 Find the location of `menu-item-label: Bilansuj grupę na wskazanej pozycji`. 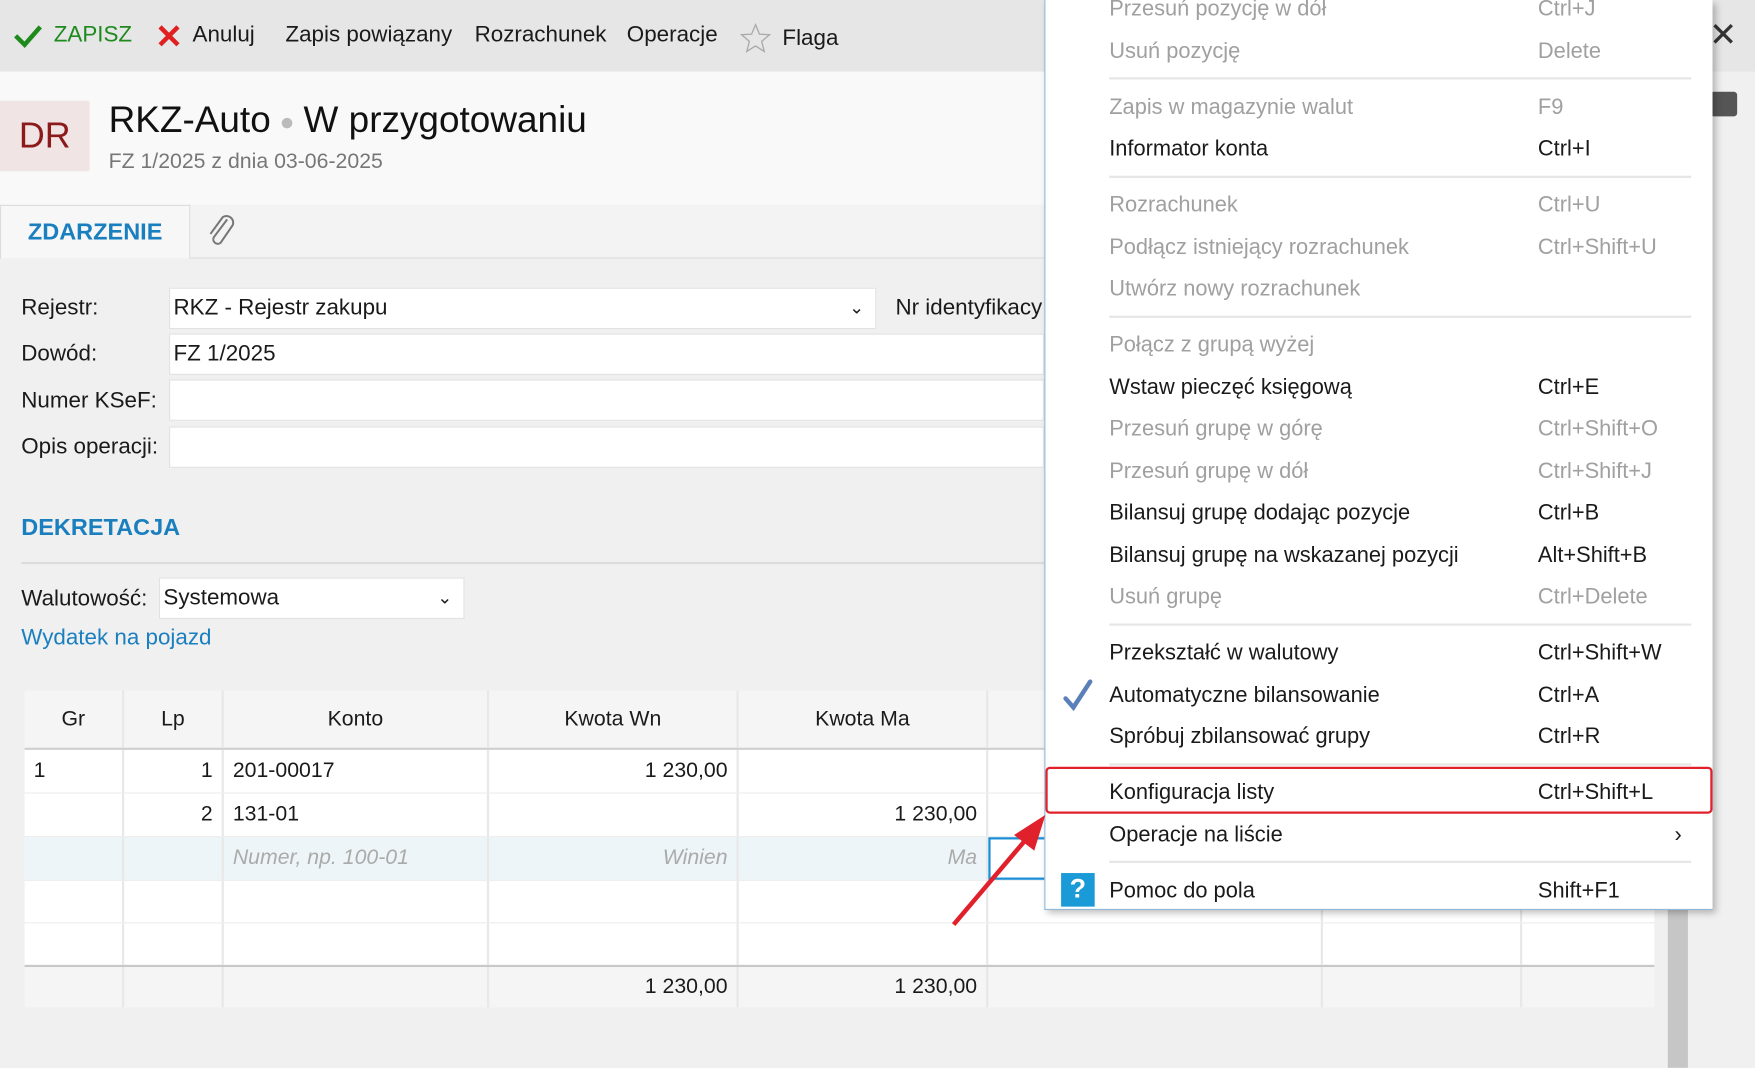

menu-item-label: Bilansuj grupę na wskazanej pozycji is located at coordinates (1284, 555).